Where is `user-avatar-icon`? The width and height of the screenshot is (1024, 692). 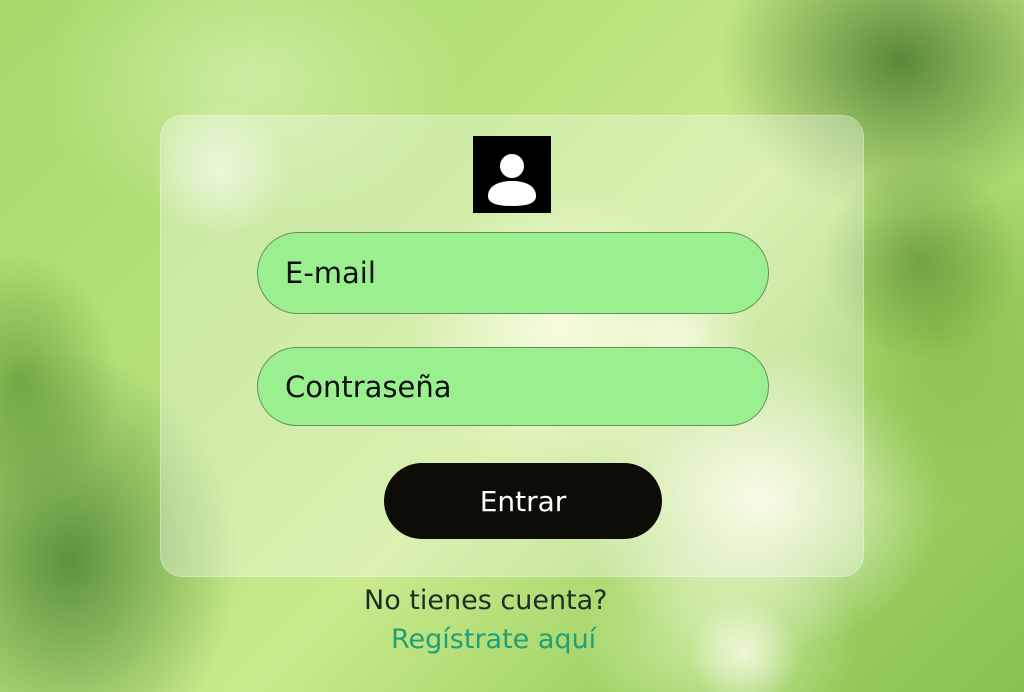 user-avatar-icon is located at coordinates (512, 174).